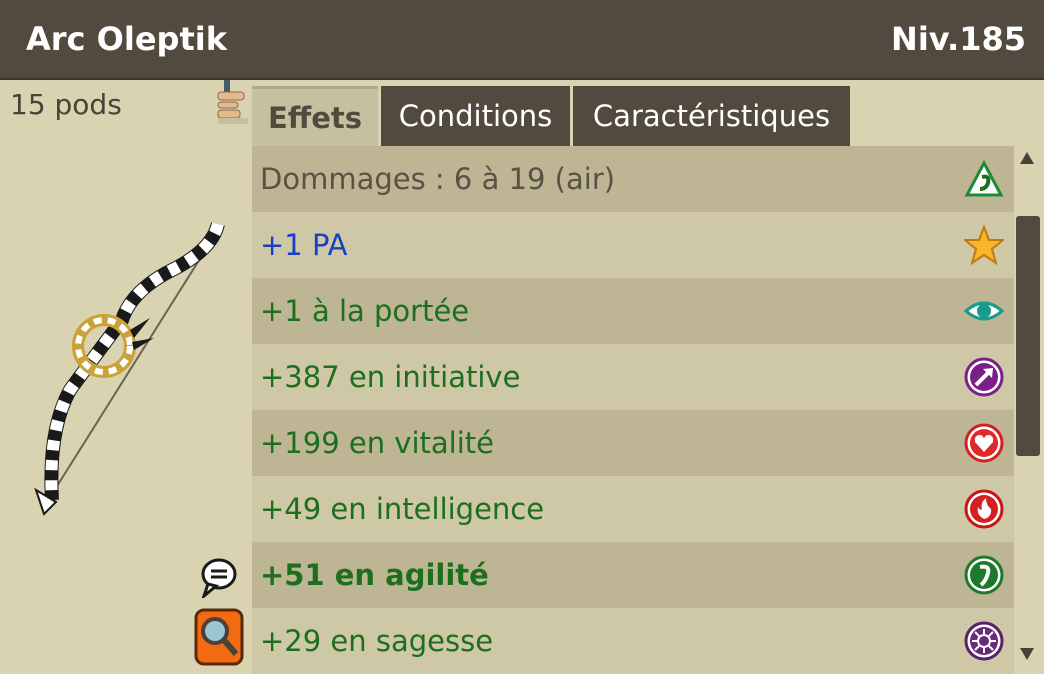 The height and width of the screenshot is (674, 1044). I want to click on effect-row-damage: Dommages : 6 à 19 (air), so click(633, 179).